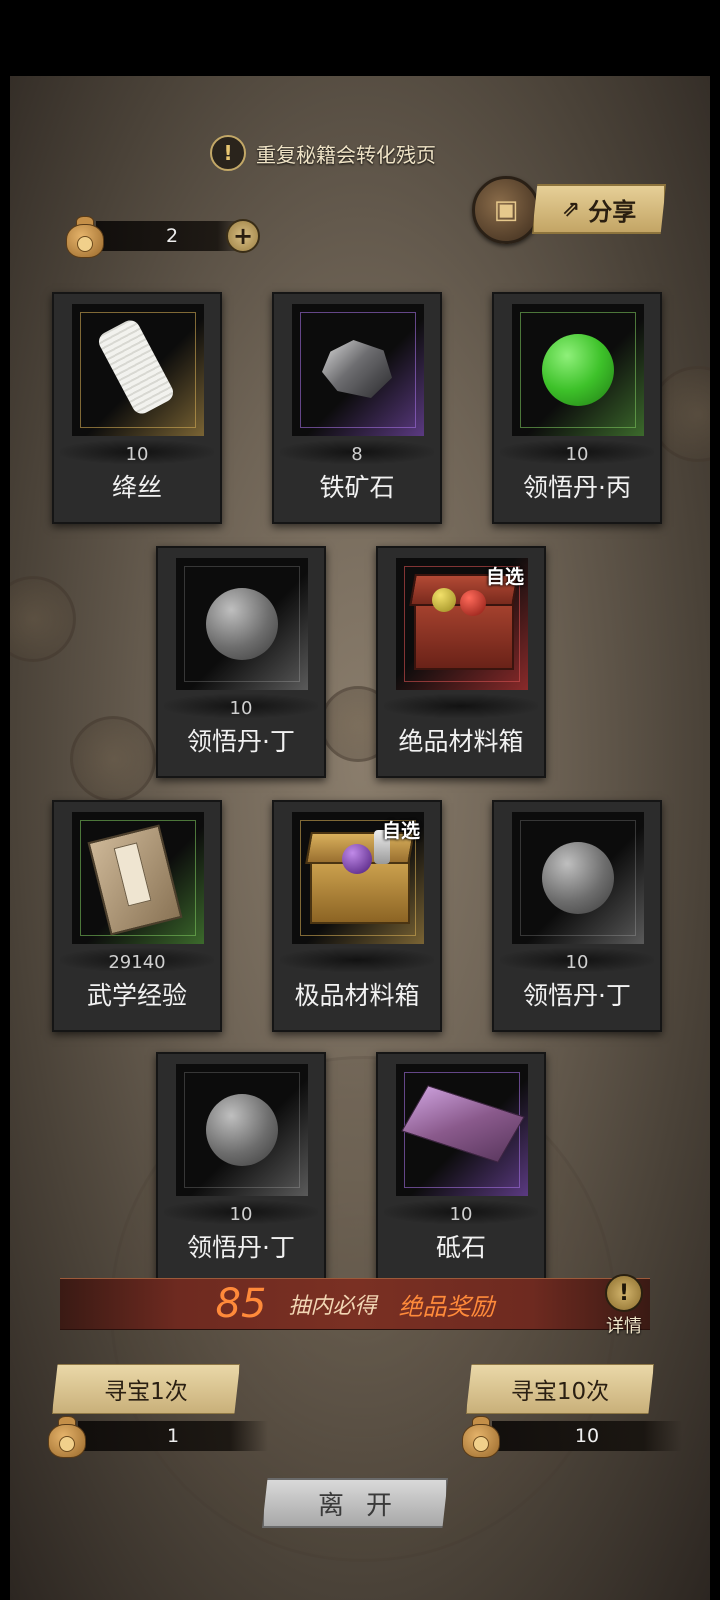  I want to click on reward-card: 8 铁矿石, so click(357, 408).